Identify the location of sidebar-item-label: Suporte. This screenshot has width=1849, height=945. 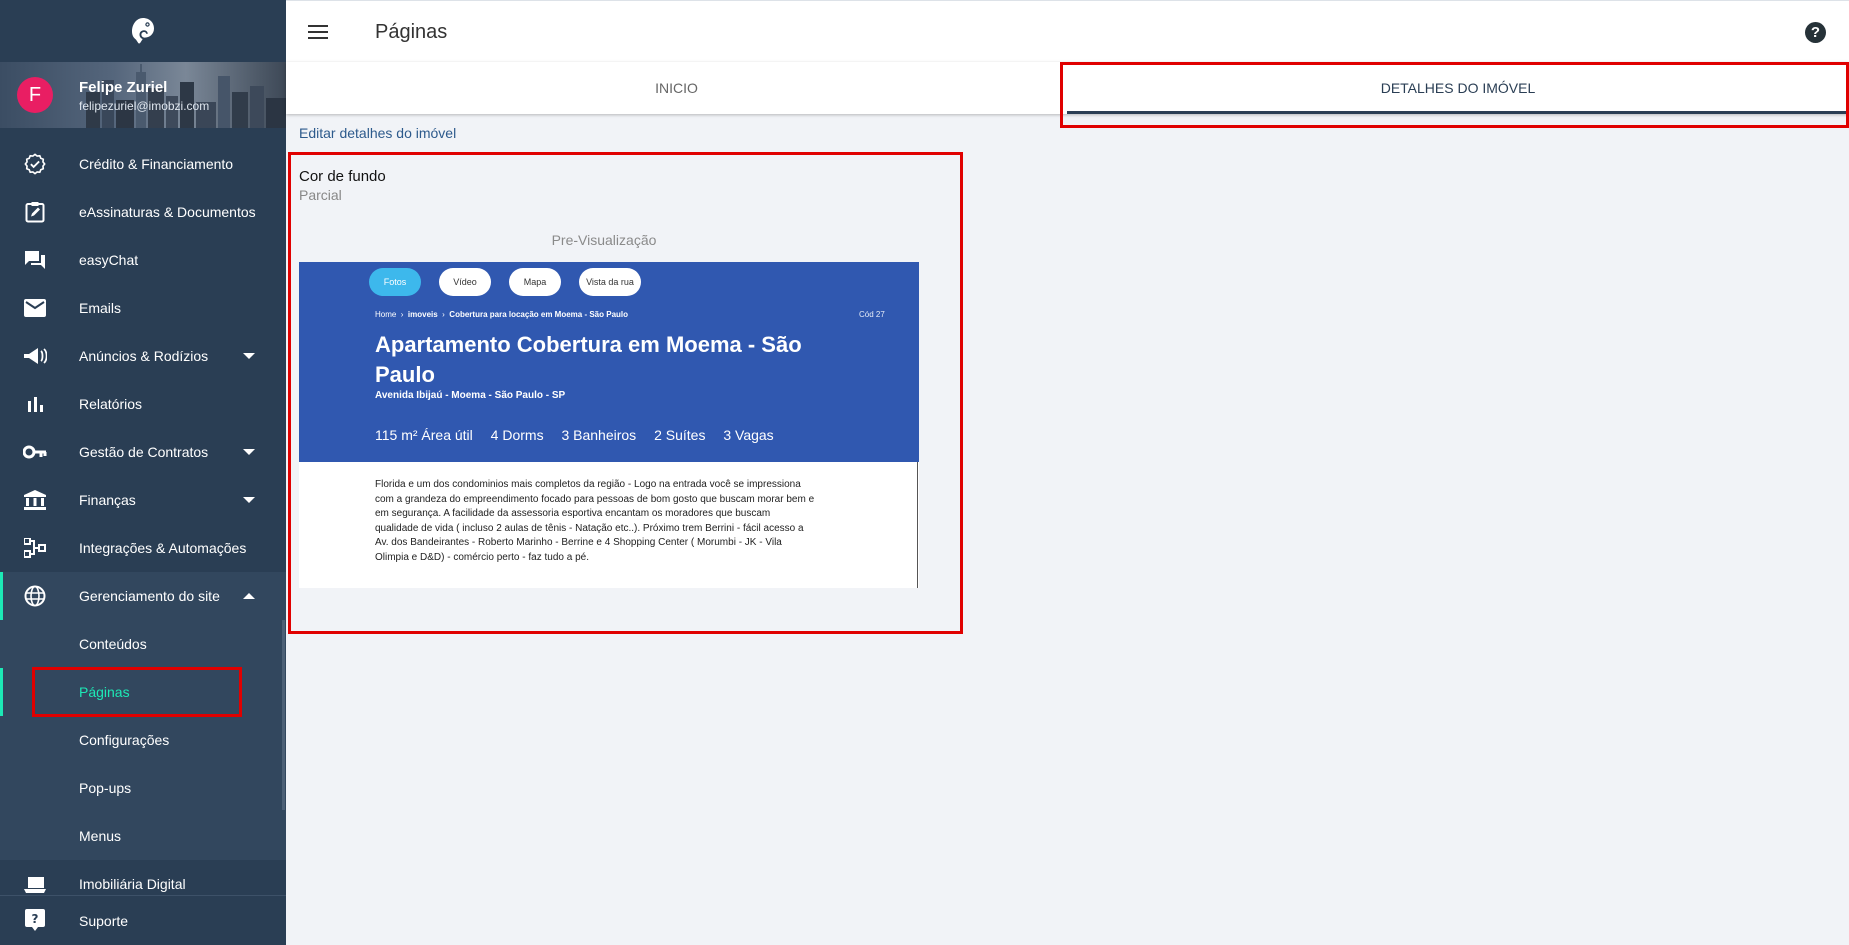
(104, 920).